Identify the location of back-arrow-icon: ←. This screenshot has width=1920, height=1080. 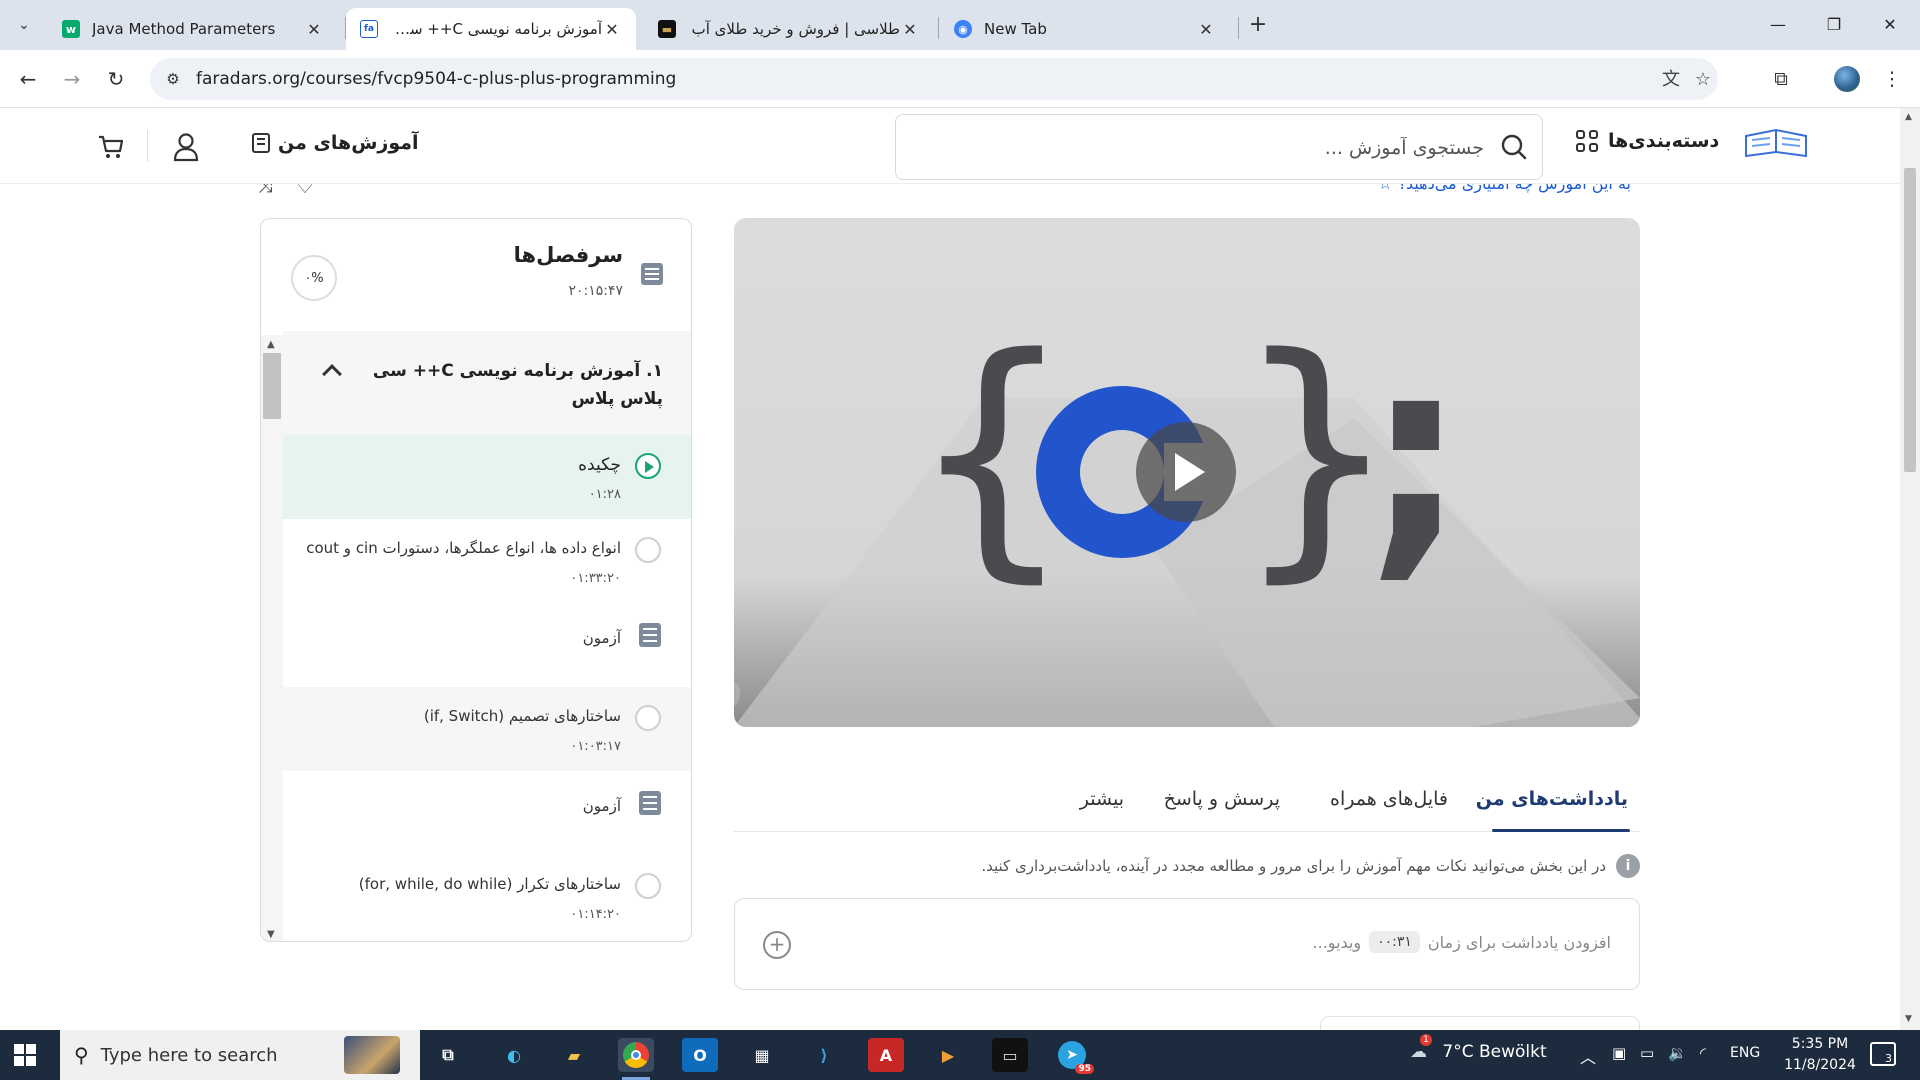
(28, 79).